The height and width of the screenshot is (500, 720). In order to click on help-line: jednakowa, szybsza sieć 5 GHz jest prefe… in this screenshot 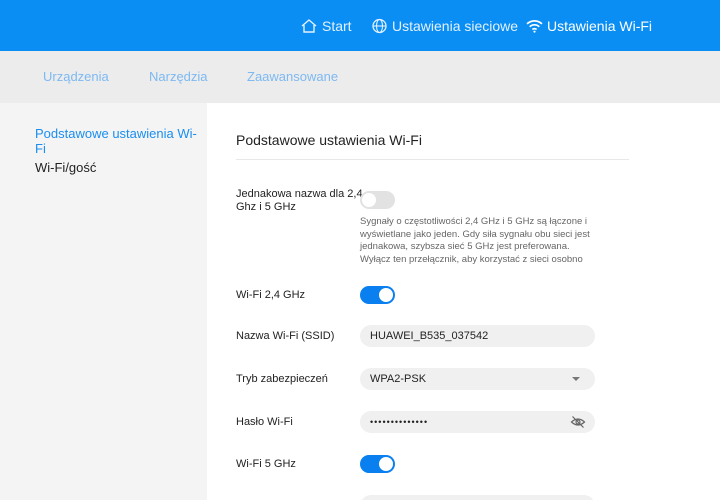, I will do `click(465, 246)`.